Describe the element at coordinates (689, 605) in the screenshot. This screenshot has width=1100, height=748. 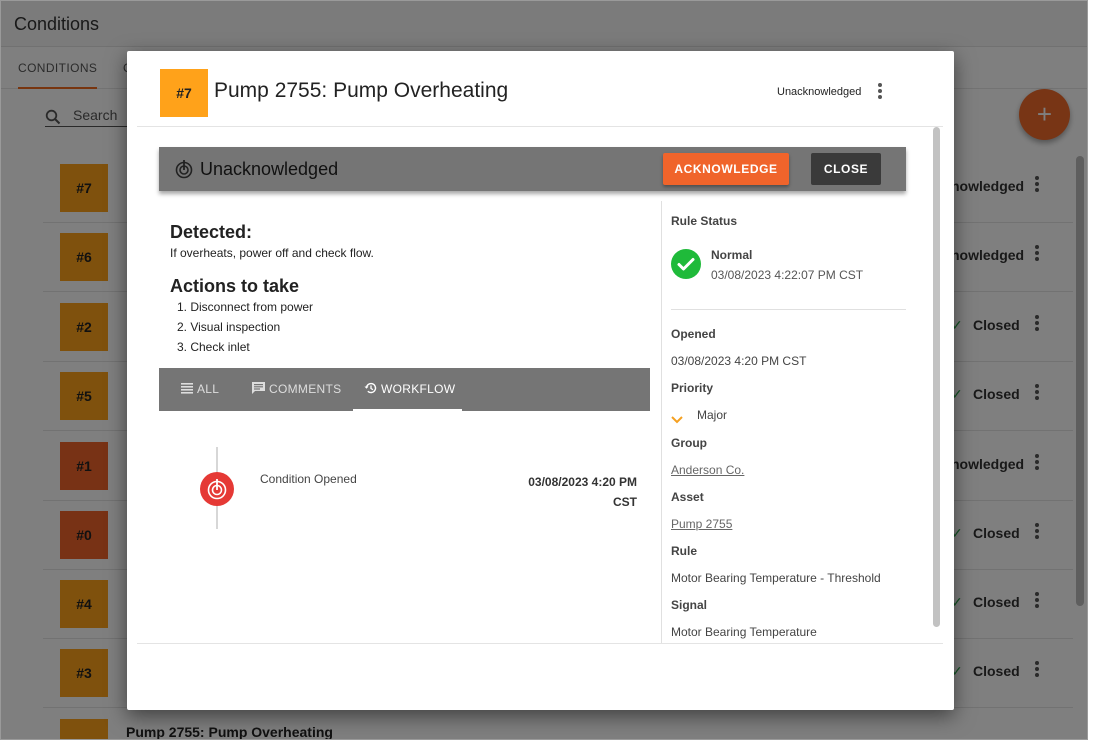
I see `signal-heading: Signal` at that location.